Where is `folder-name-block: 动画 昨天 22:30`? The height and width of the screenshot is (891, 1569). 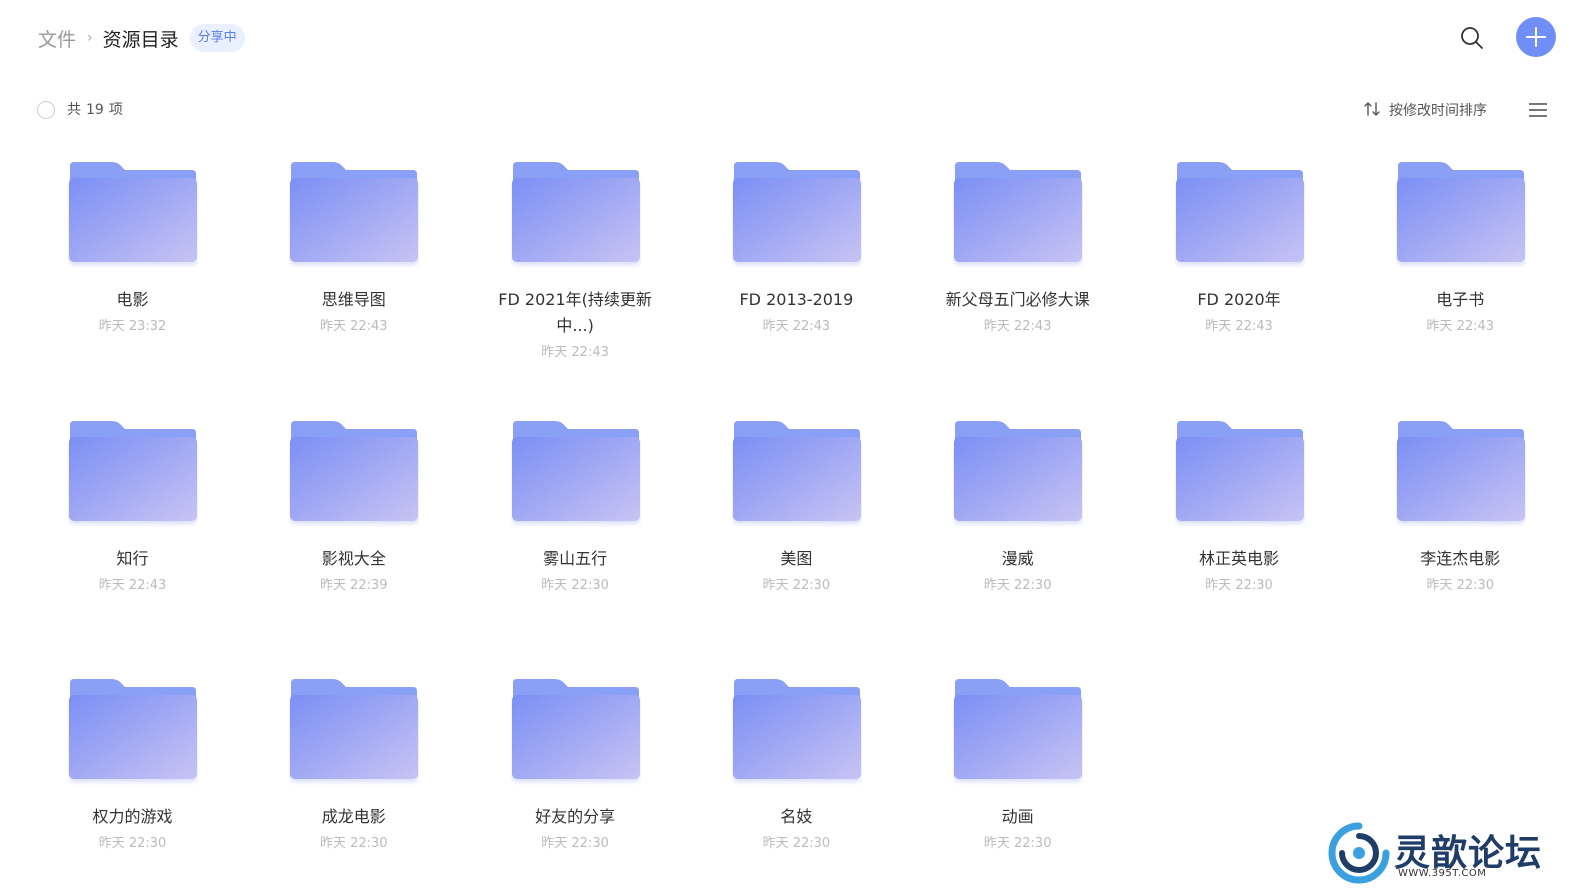
folder-name-block: 动画 昨天 22:30 is located at coordinates (1017, 830).